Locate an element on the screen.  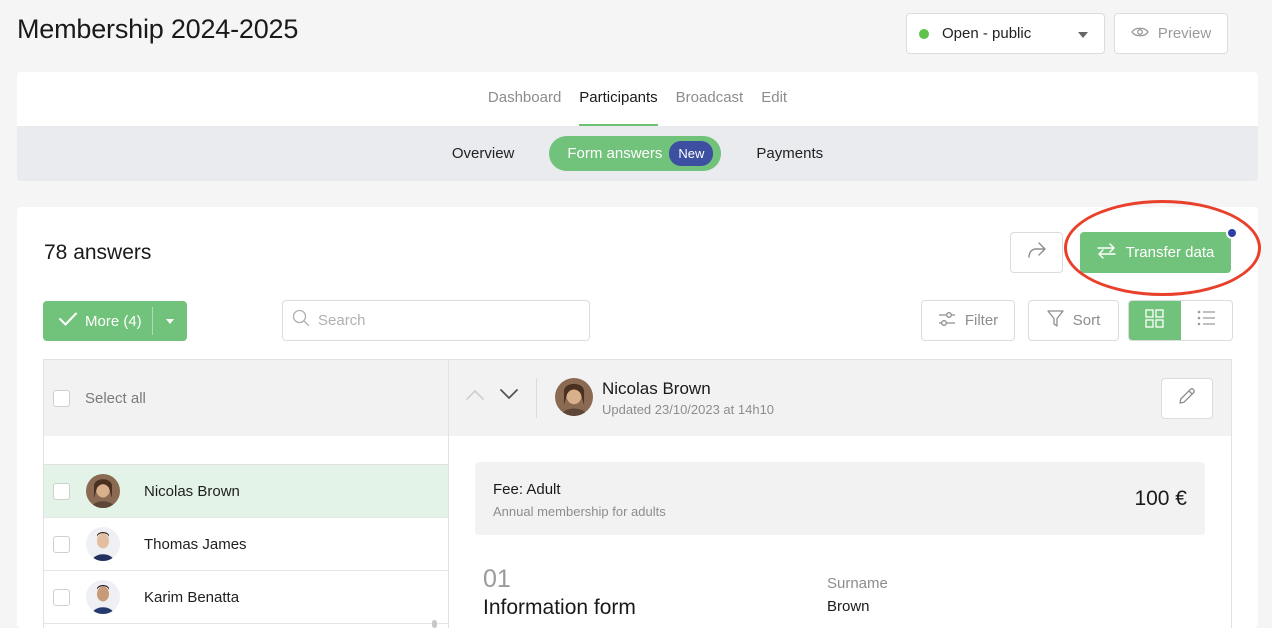
grid-icon is located at coordinates (1154, 320).